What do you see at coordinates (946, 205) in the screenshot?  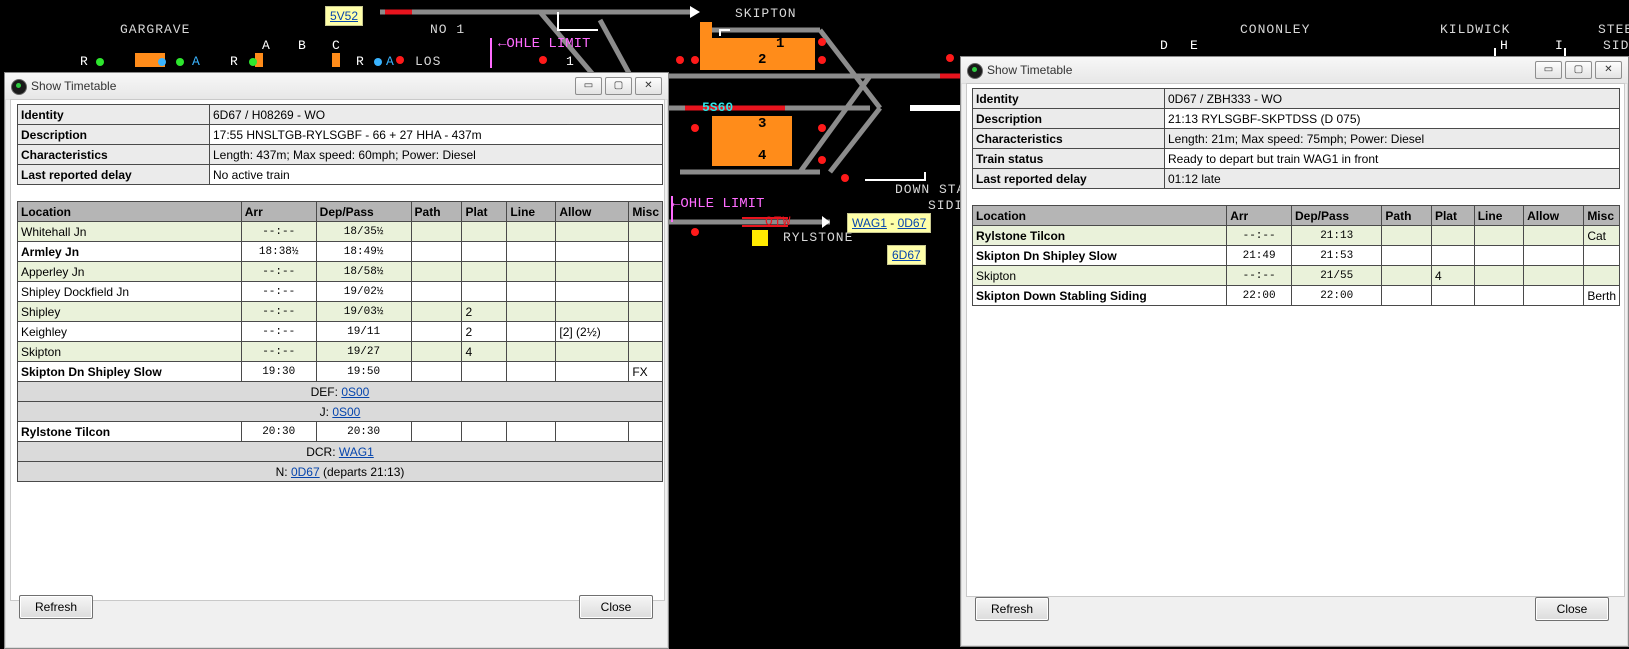 I see `place-sidi-bottom: SIDI` at bounding box center [946, 205].